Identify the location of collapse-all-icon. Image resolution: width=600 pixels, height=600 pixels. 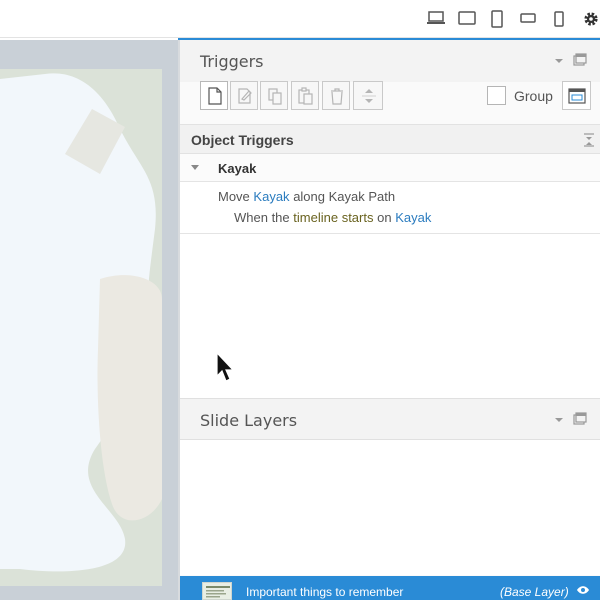
(589, 140).